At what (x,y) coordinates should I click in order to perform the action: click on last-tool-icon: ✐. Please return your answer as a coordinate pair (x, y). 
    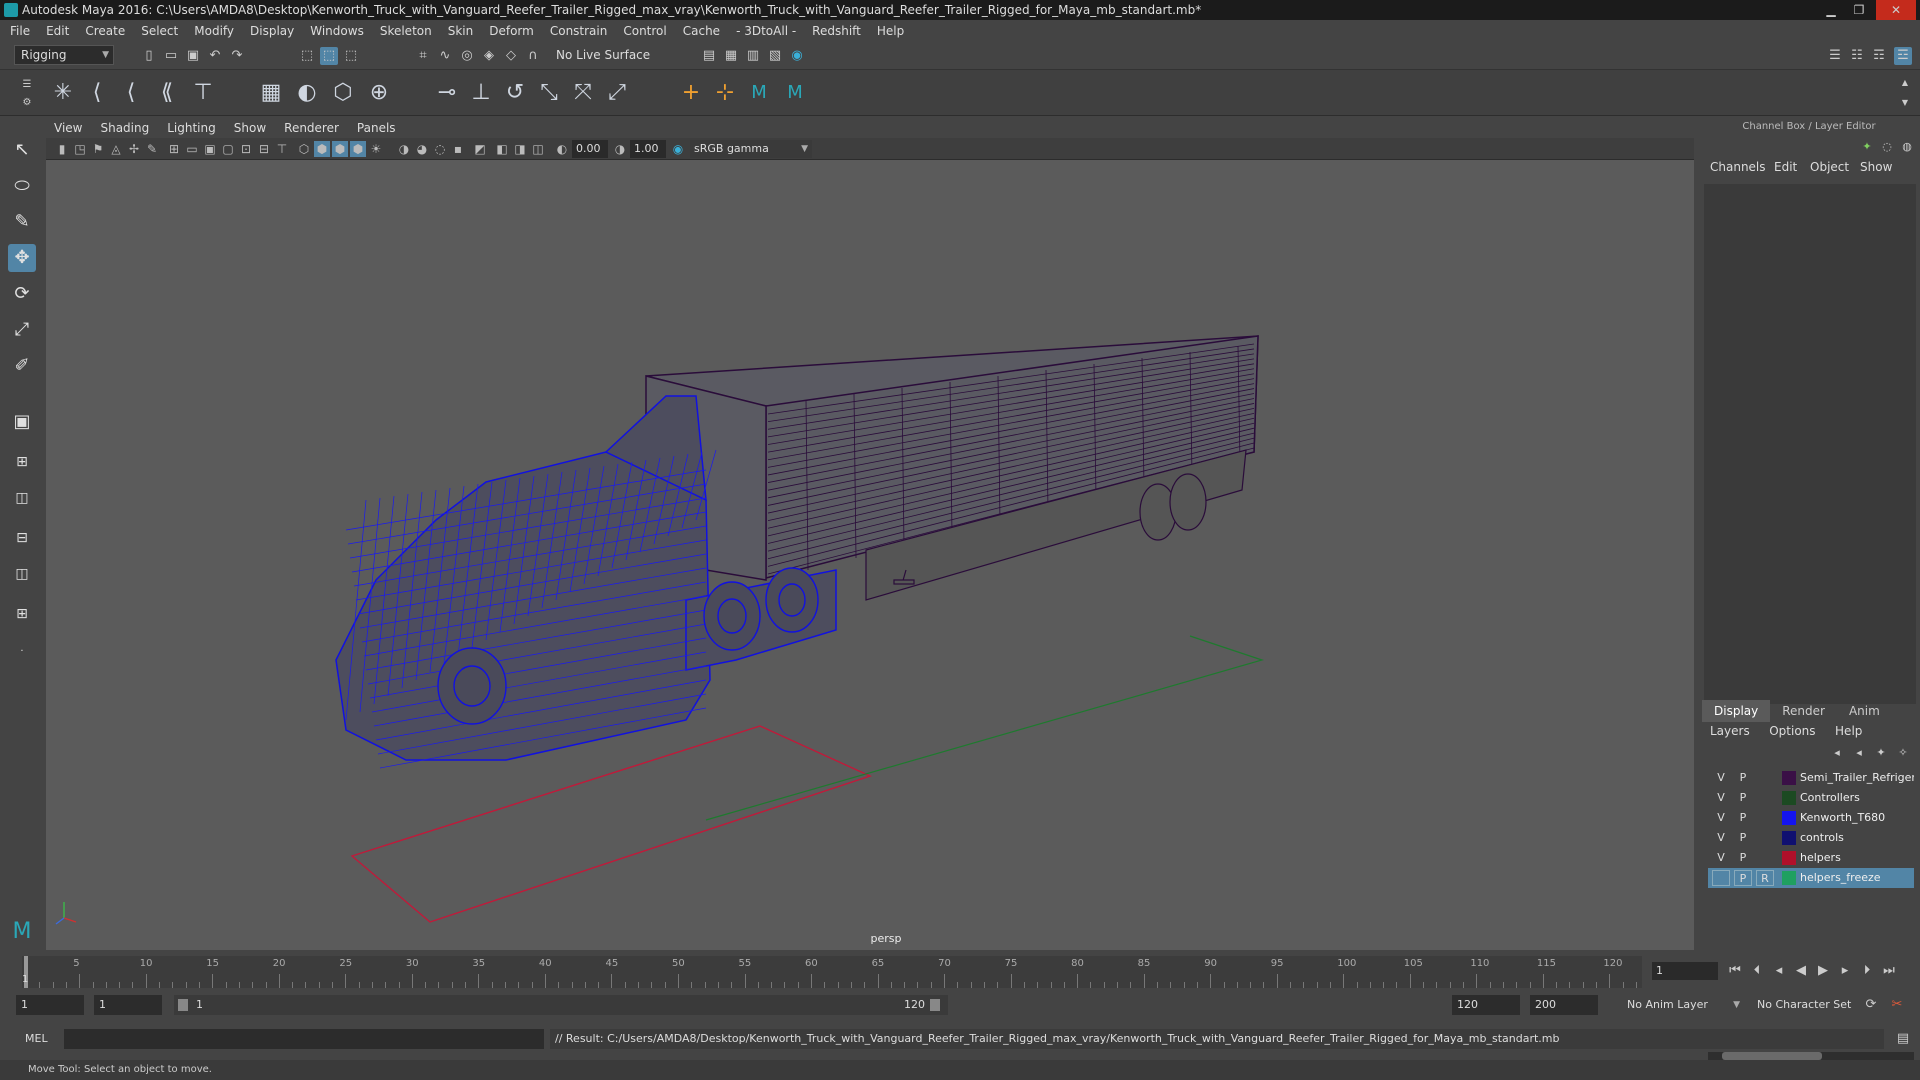
    Looking at the image, I should click on (22, 366).